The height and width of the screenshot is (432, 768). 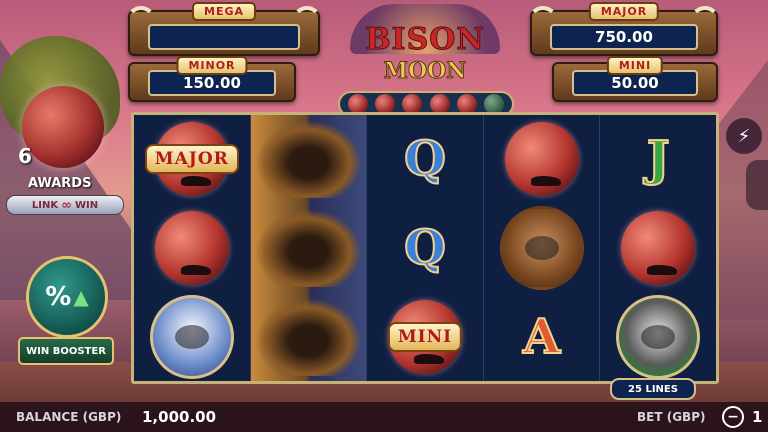 I want to click on reel-cell: MAJOR, so click(x=192, y=159).